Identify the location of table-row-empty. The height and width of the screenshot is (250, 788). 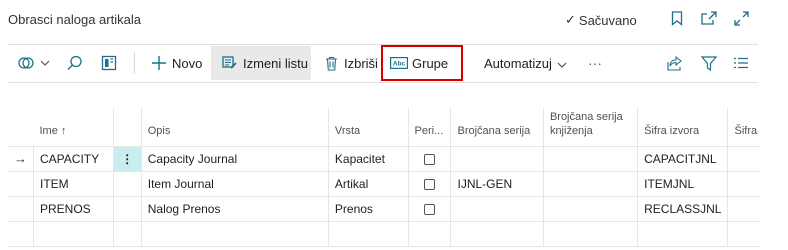
(398, 233).